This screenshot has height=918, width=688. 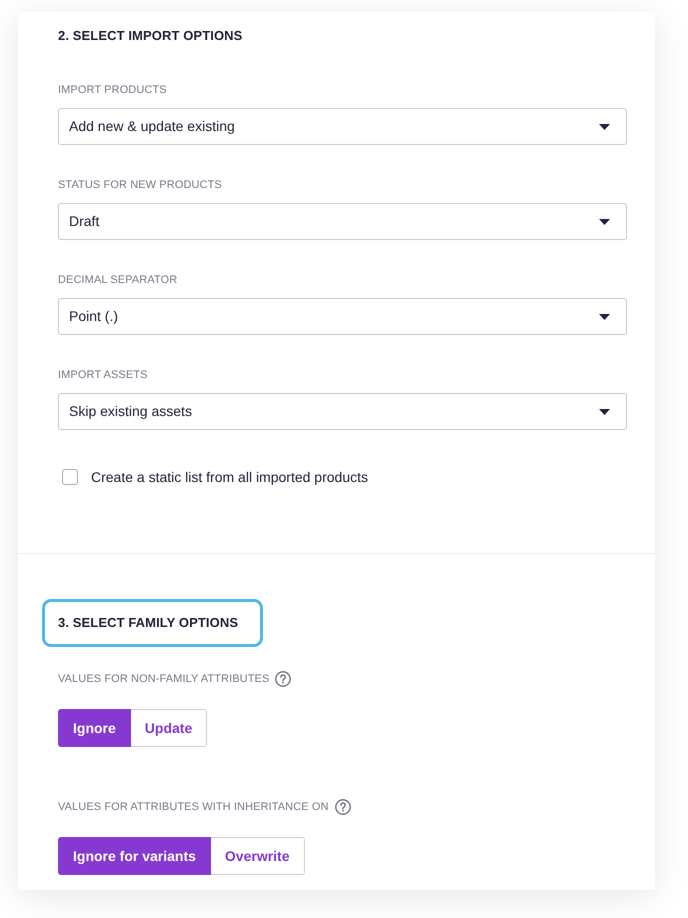 What do you see at coordinates (169, 728) in the screenshot?
I see `option-button: Update` at bounding box center [169, 728].